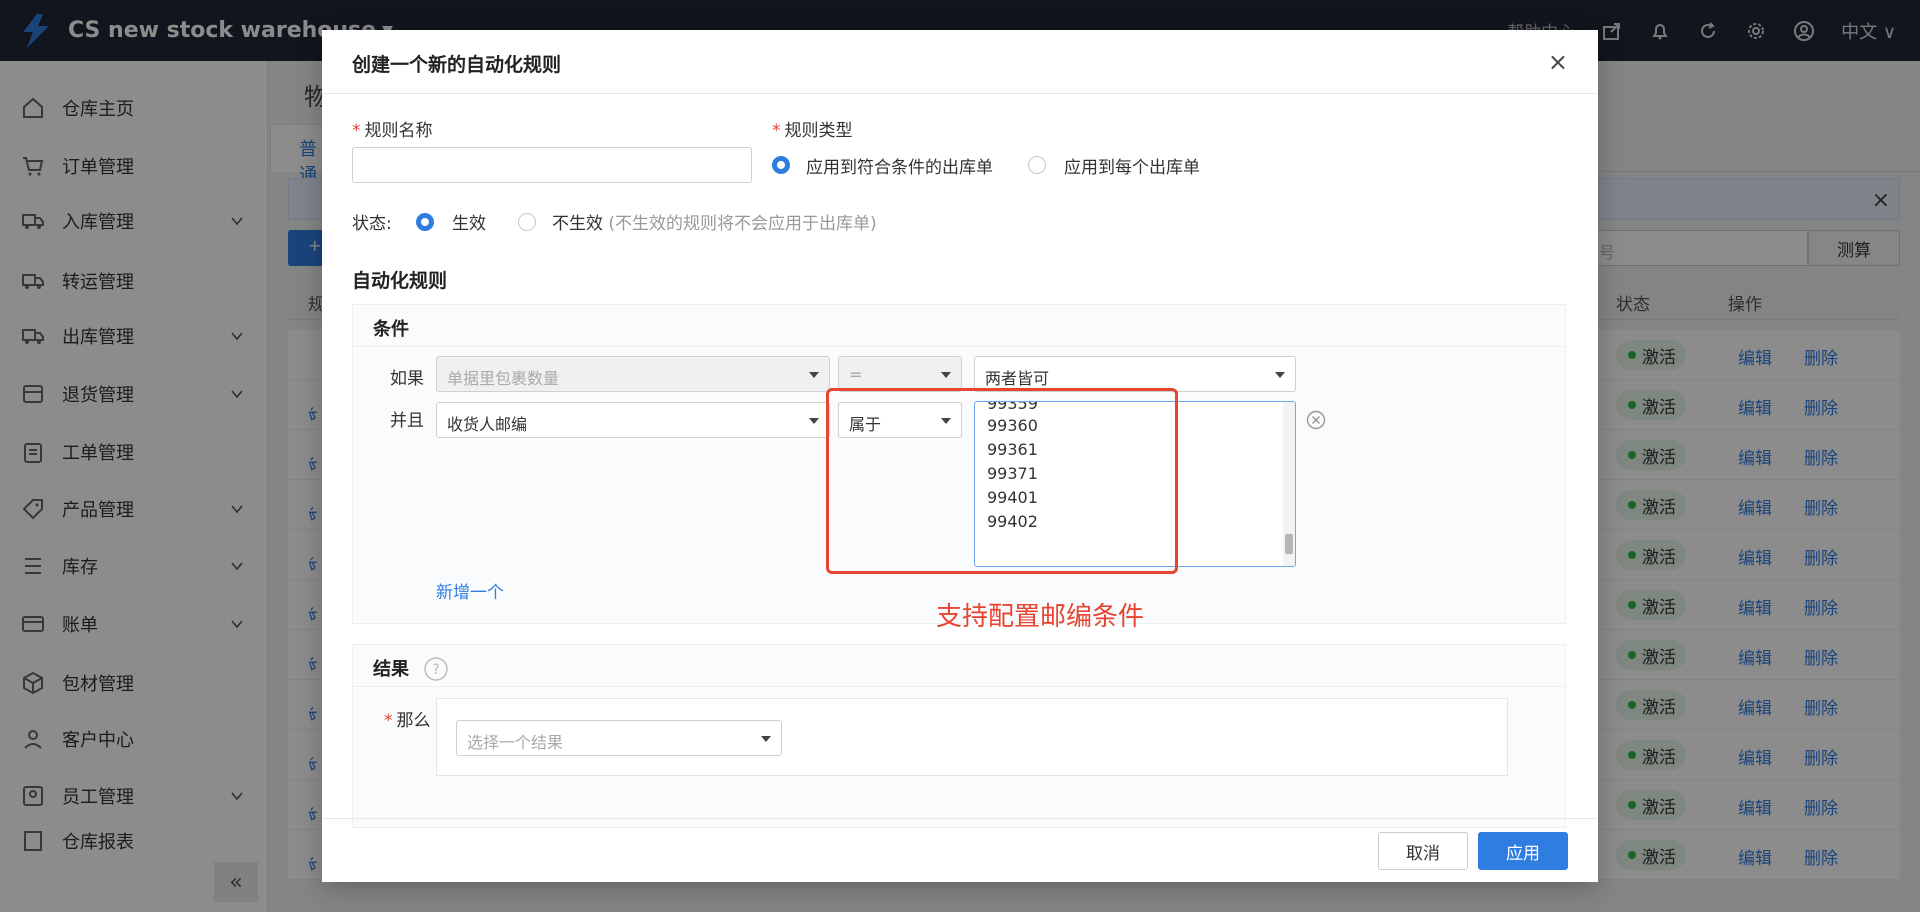 Image resolution: width=1920 pixels, height=912 pixels. I want to click on condition-if-label: 如果, so click(407, 379).